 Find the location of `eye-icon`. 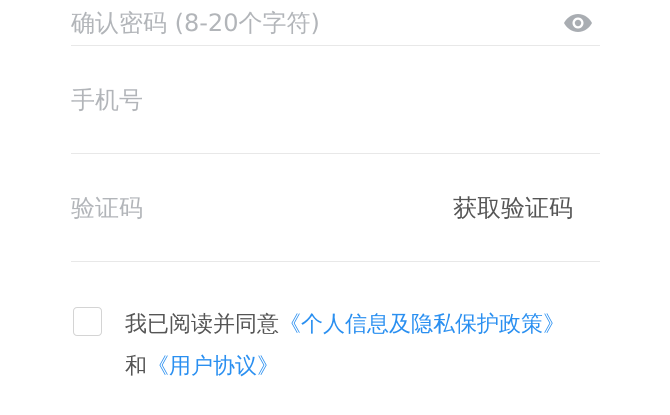

eye-icon is located at coordinates (578, 22).